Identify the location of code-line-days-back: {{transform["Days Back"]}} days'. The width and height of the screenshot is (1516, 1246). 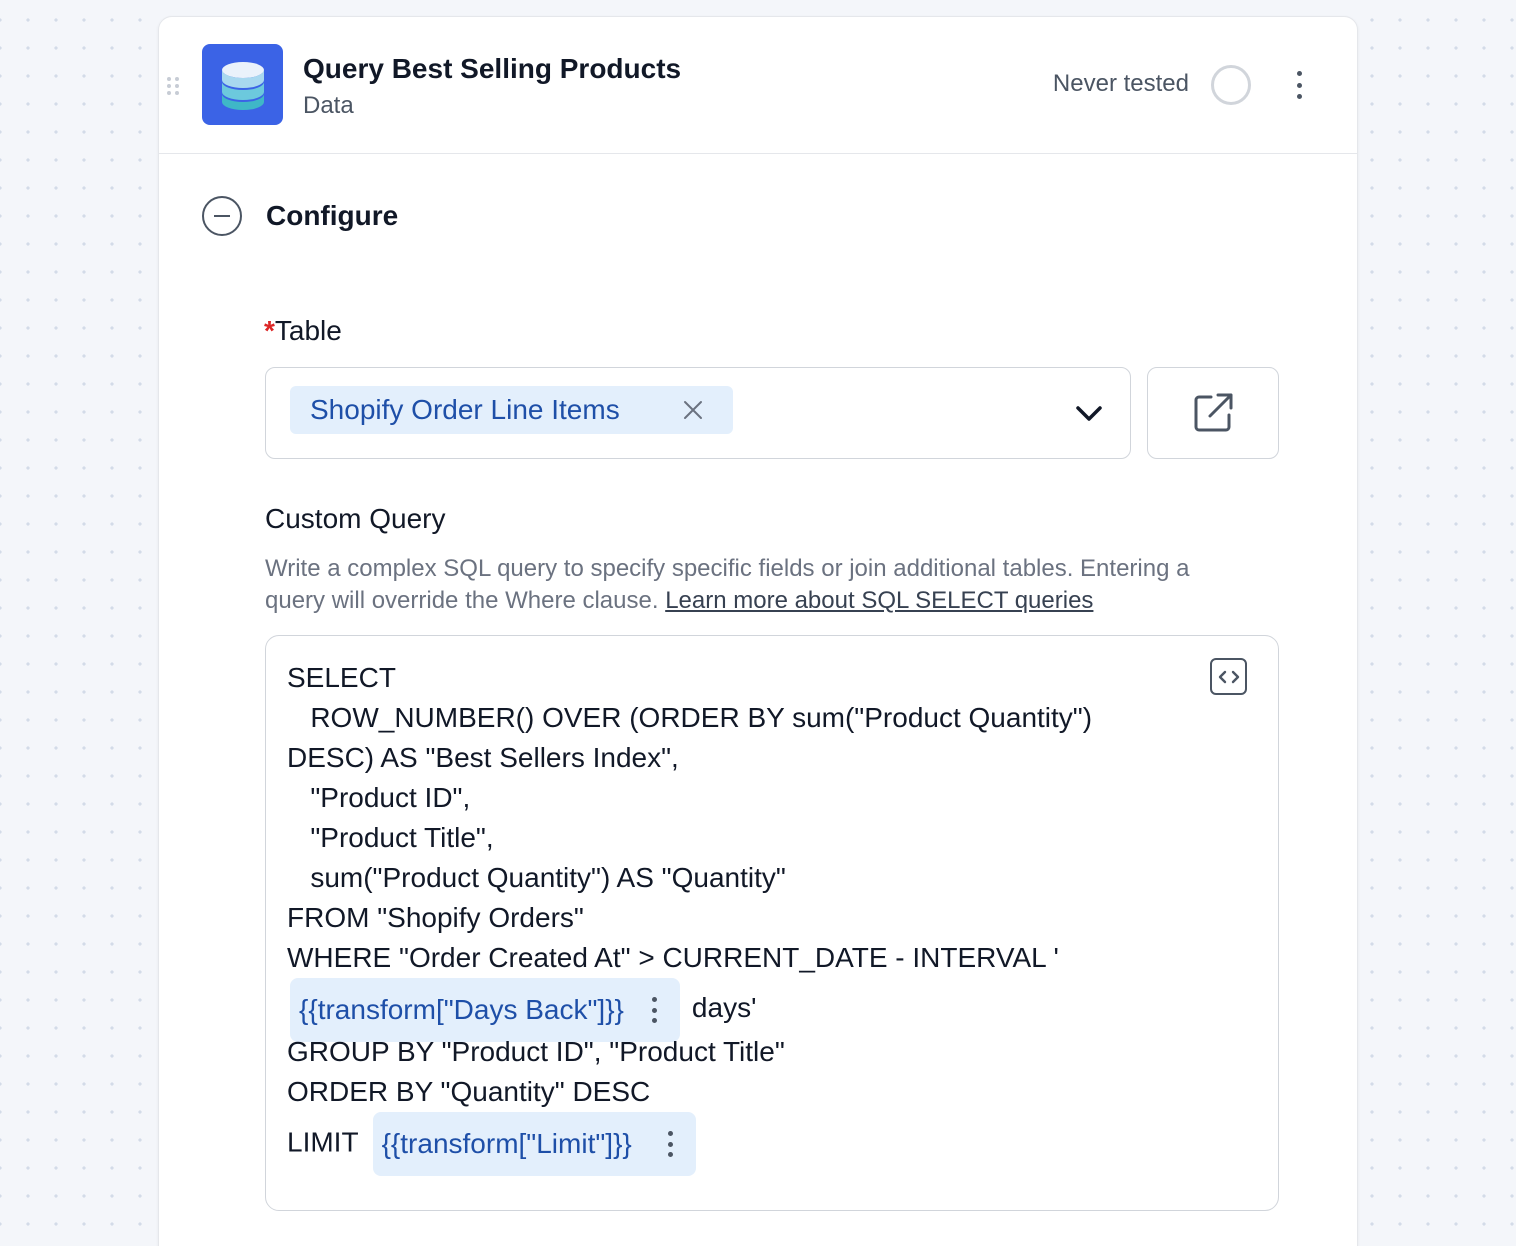
(691, 1010).